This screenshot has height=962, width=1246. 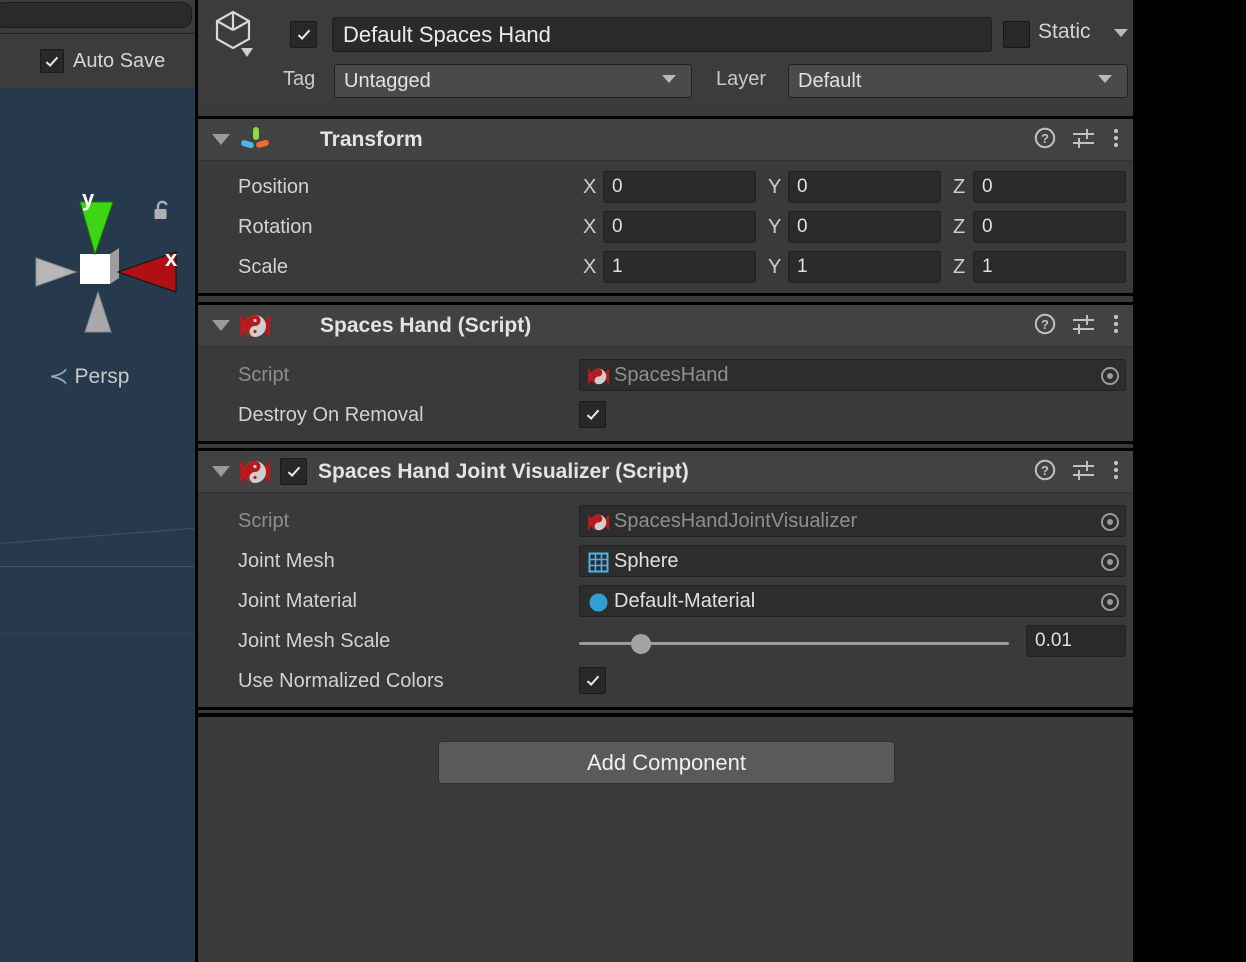 I want to click on object-field-value: SpacesHandJointVisualizer, so click(x=736, y=521).